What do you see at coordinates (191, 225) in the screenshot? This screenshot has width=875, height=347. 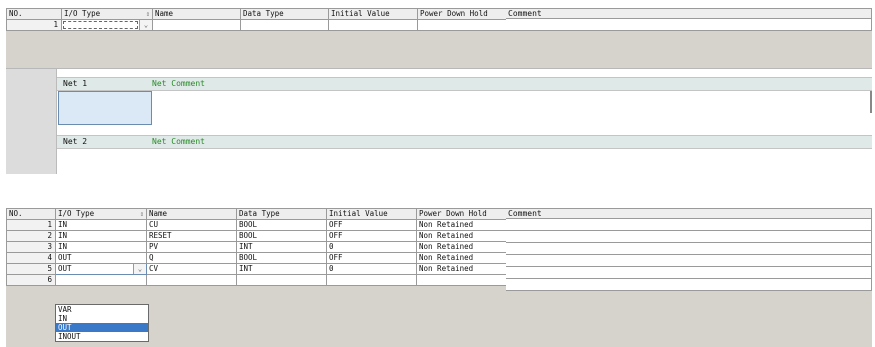 I see `name-cell: CU` at bounding box center [191, 225].